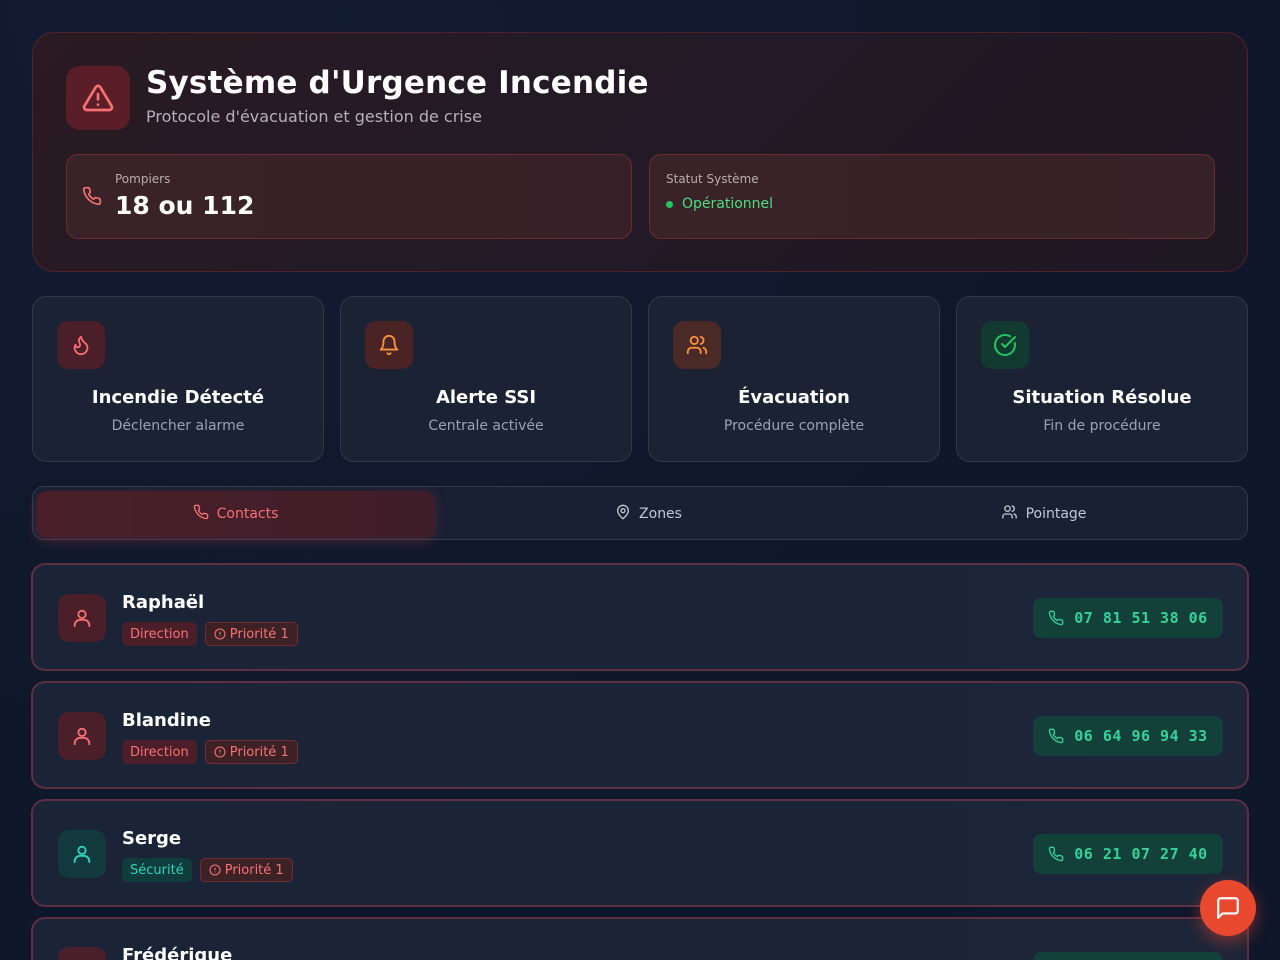  Describe the element at coordinates (669, 204) in the screenshot. I see `status-dot-icon` at that location.